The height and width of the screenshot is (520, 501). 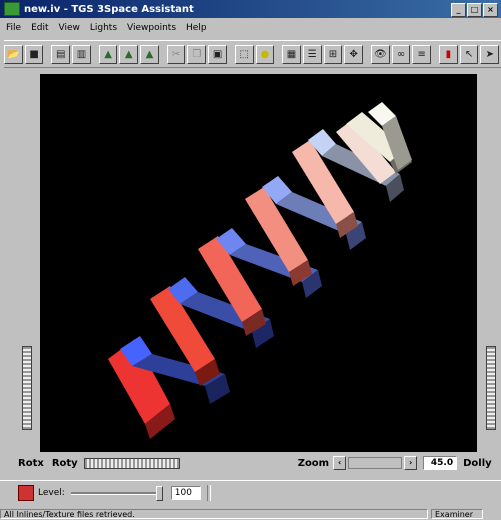 I want to click on app-icon, so click(x=12, y=9).